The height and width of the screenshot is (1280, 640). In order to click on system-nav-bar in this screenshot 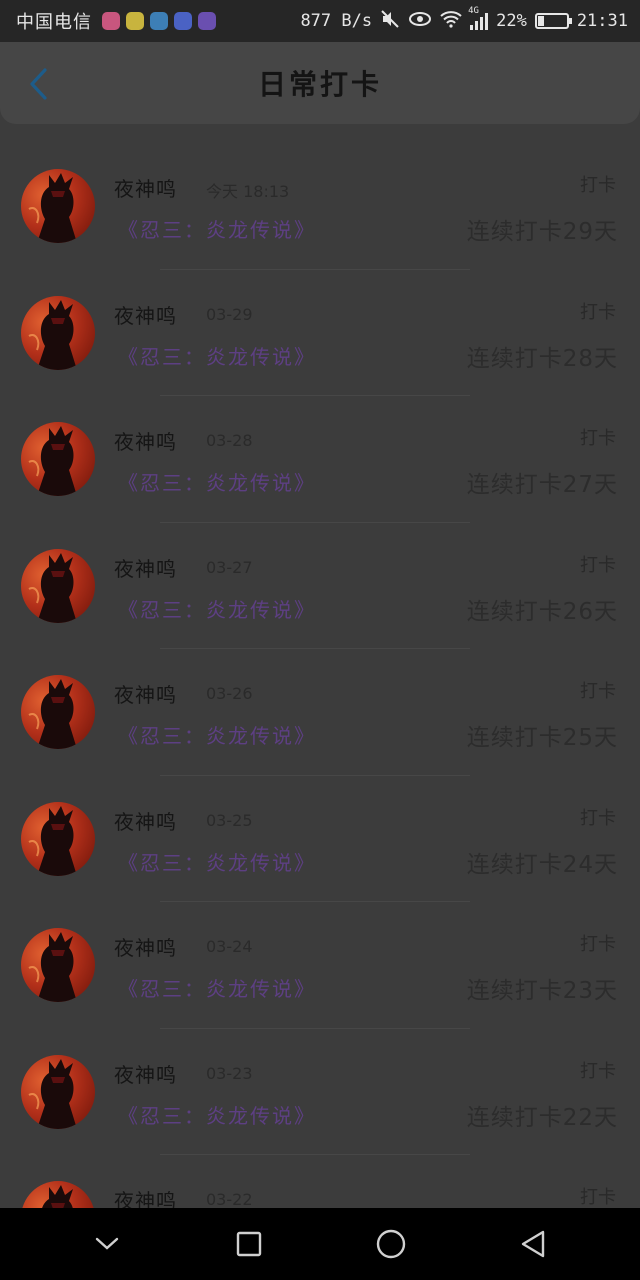, I will do `click(320, 1244)`.